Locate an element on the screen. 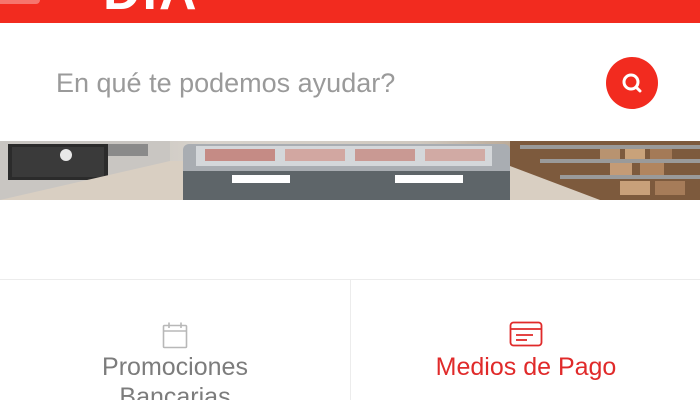  card-label-line1: Medios de Pago is located at coordinates (526, 367).